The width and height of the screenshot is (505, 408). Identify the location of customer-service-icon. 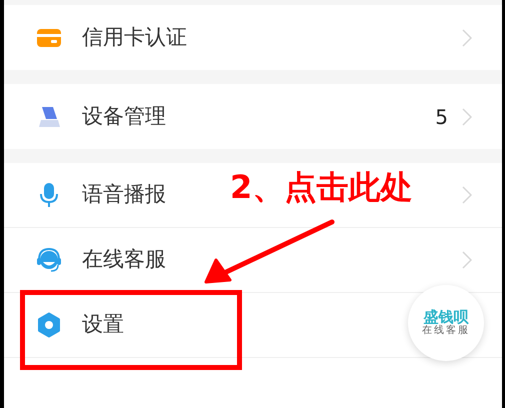
(49, 260).